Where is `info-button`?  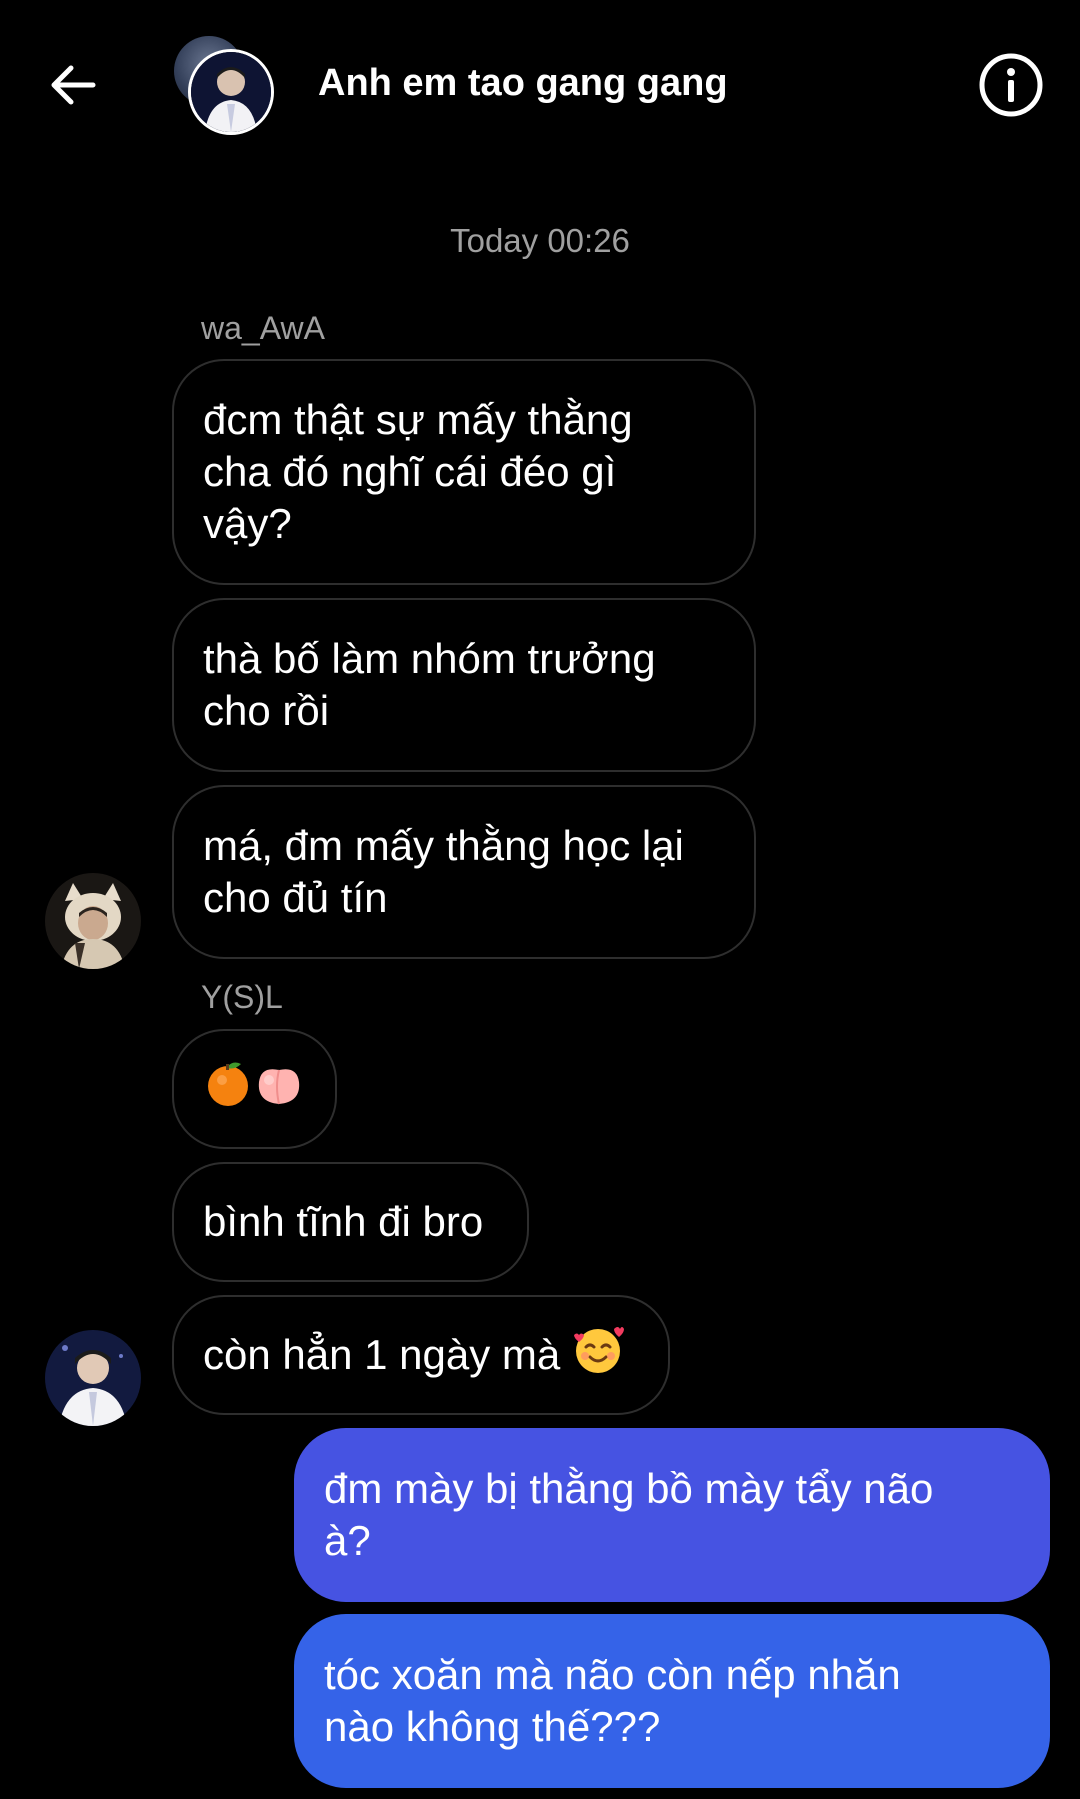 info-button is located at coordinates (1011, 85).